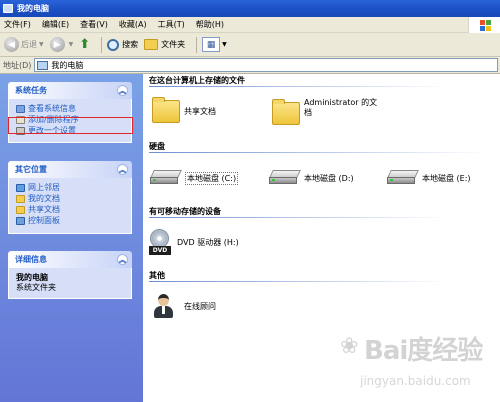 The height and width of the screenshot is (402, 500). Describe the element at coordinates (31, 169) in the screenshot. I see `other-places-title: 其它位置` at that location.